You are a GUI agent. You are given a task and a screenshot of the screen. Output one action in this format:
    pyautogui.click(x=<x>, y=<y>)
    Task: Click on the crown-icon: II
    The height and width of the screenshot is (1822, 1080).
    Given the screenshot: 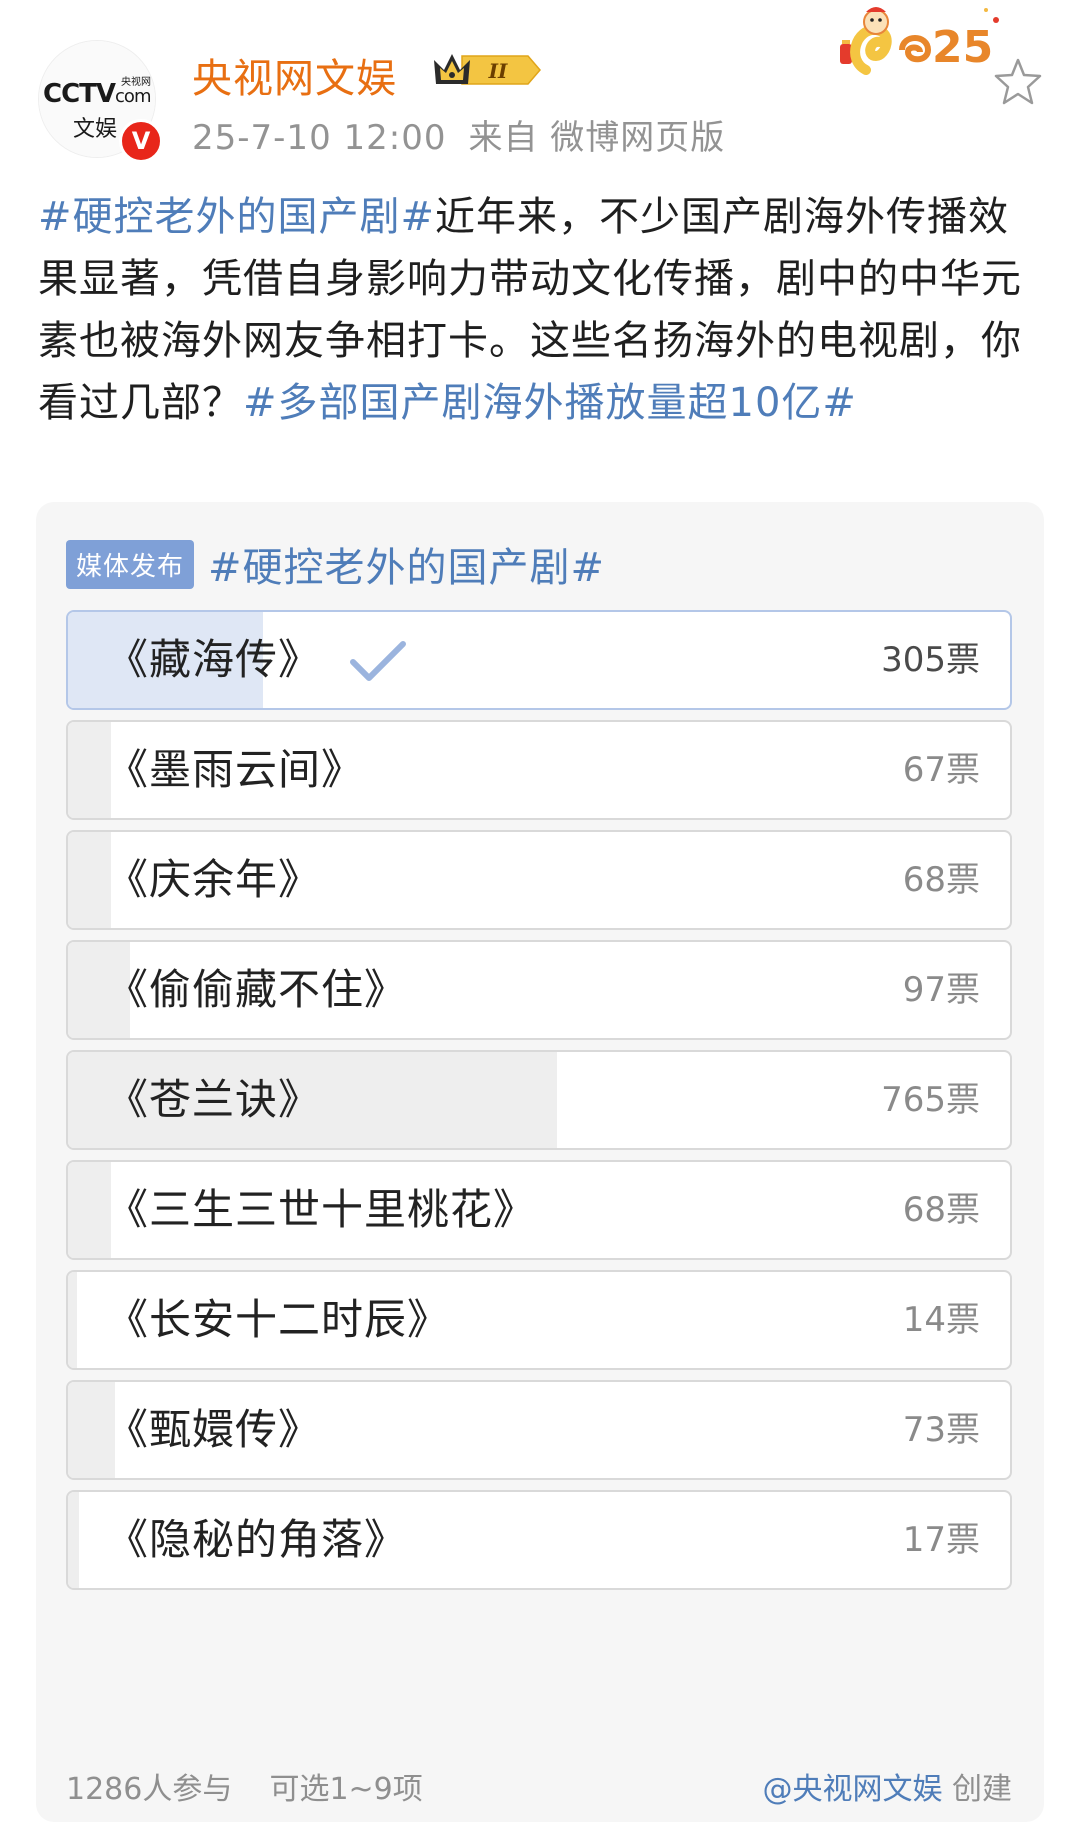 What is the action you would take?
    pyautogui.click(x=488, y=70)
    